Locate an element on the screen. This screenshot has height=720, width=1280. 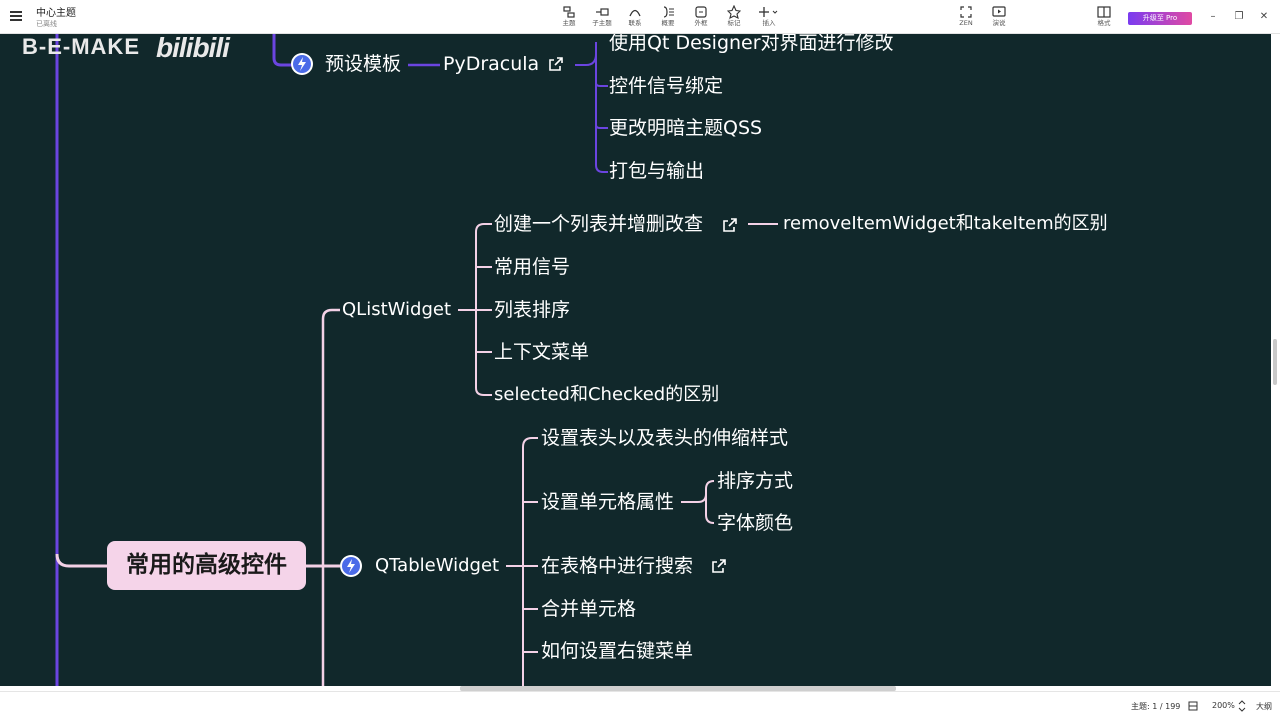
insert-button: 插入 is located at coordinates (769, 18).